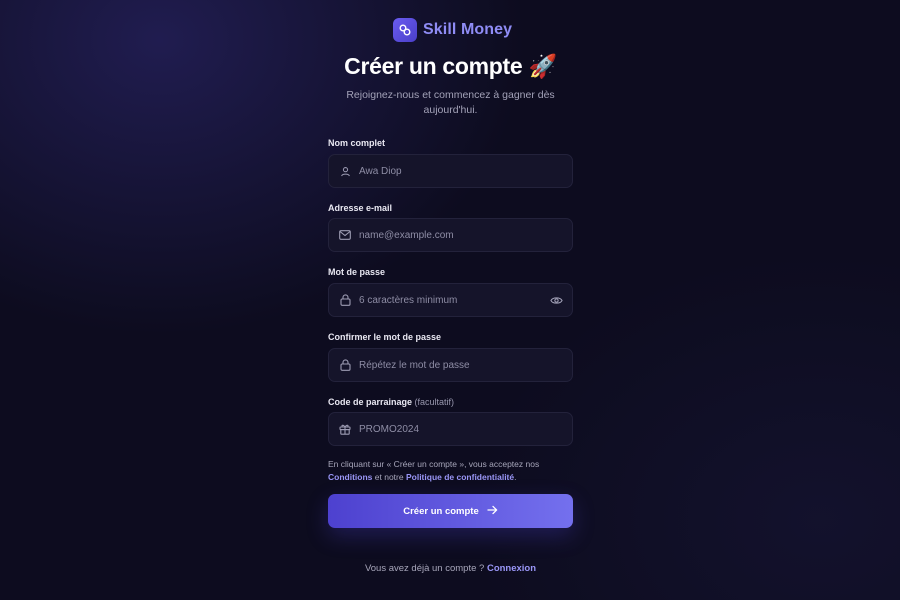 This screenshot has height=600, width=900. What do you see at coordinates (350, 477) in the screenshot?
I see `conditions-link: Conditions` at bounding box center [350, 477].